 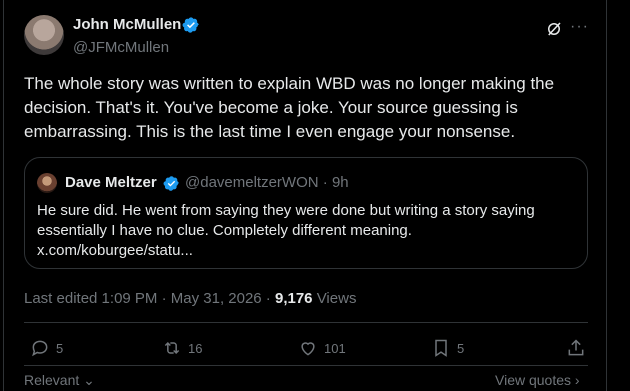 I want to click on reply-button: 5, so click(x=46, y=348).